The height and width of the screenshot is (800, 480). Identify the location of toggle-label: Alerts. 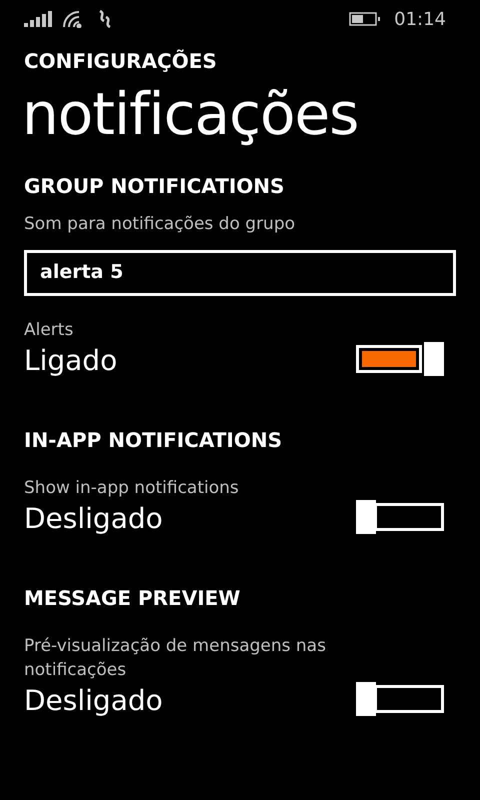
(49, 330).